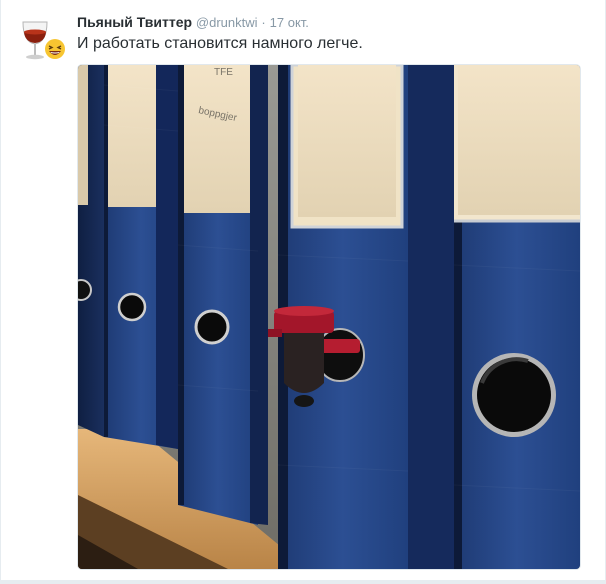 Image resolution: width=606 pixels, height=584 pixels. I want to click on tweet-header: Пьяный Твиттер @drunktwi · 17 окт., so click(193, 22).